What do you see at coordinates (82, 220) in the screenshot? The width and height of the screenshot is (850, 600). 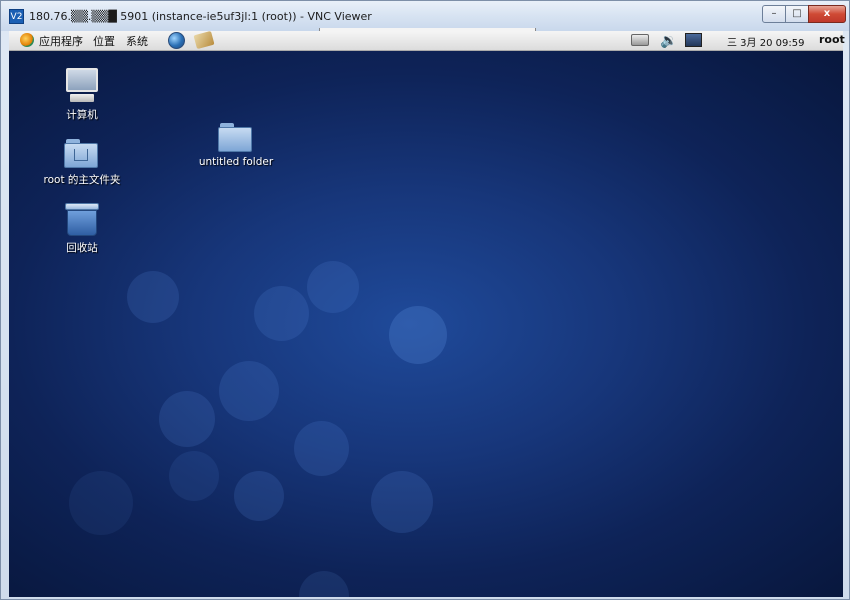 I see `trash-icon` at bounding box center [82, 220].